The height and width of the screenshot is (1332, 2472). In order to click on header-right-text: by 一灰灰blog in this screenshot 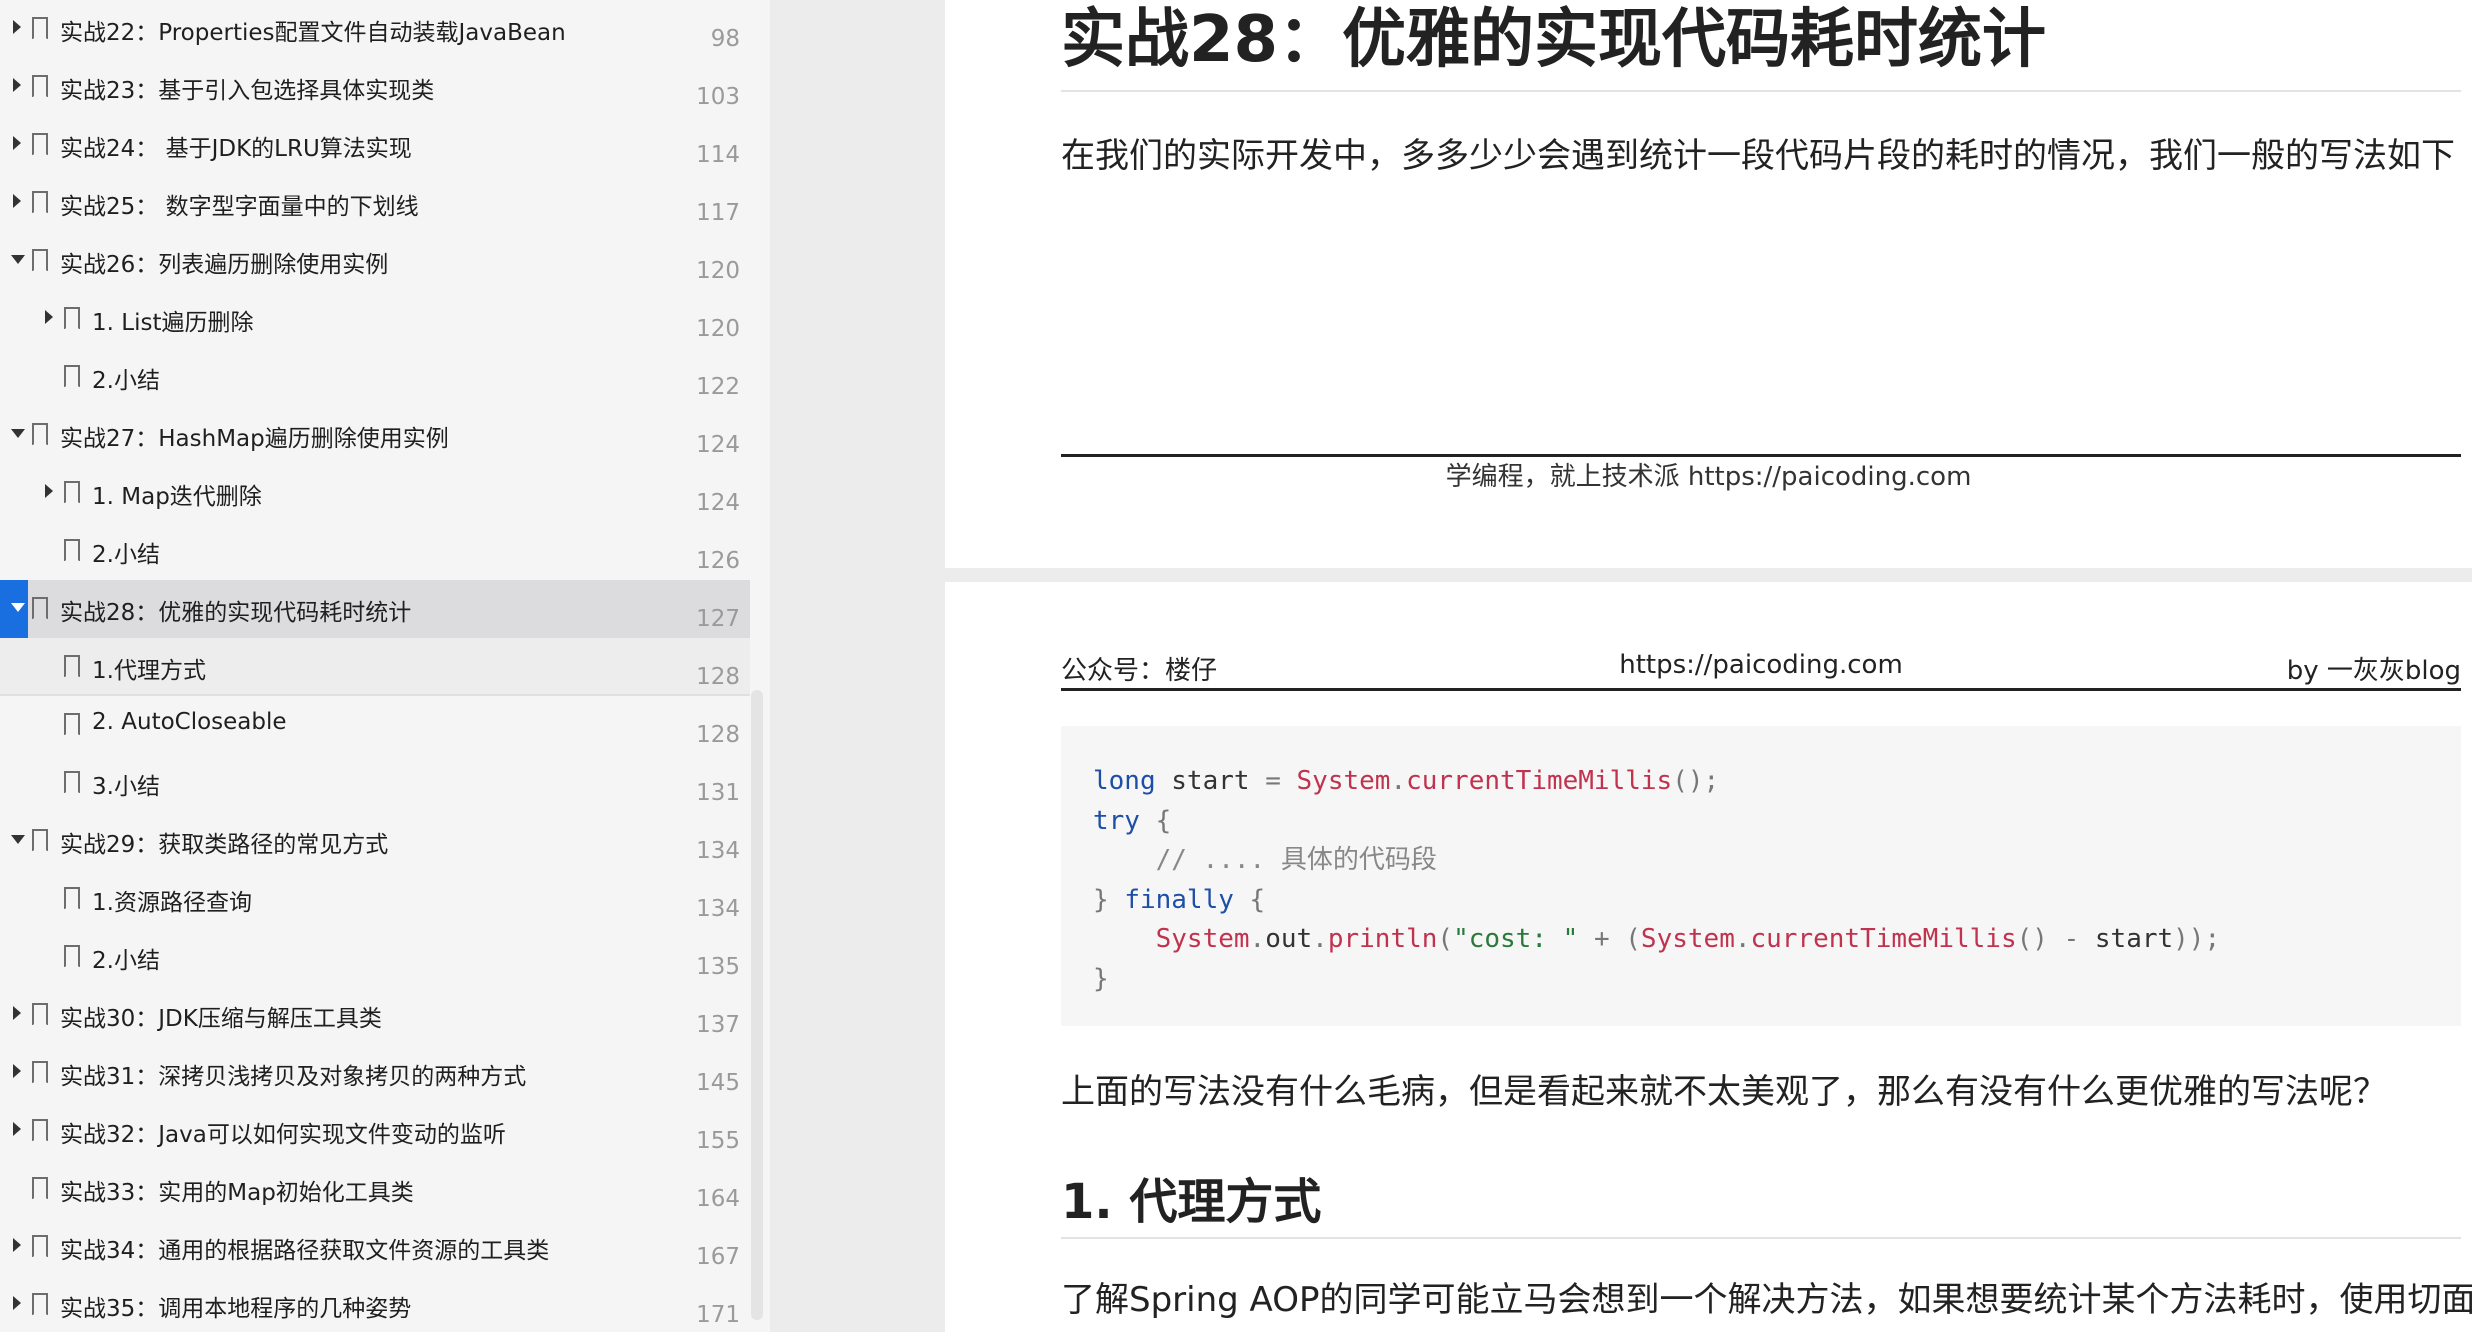, I will do `click(2373, 671)`.